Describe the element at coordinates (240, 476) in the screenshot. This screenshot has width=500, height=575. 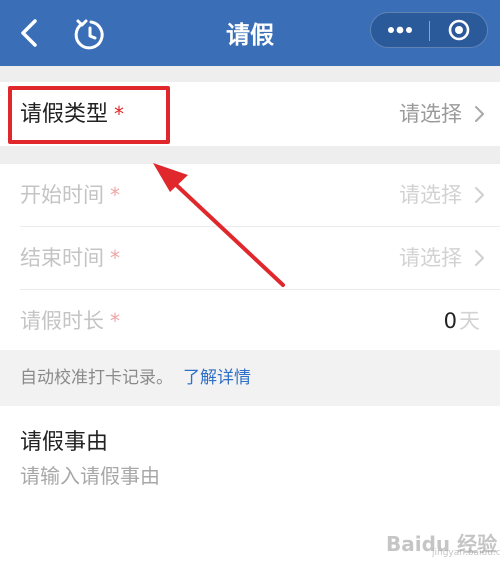
I see `reason-input` at that location.